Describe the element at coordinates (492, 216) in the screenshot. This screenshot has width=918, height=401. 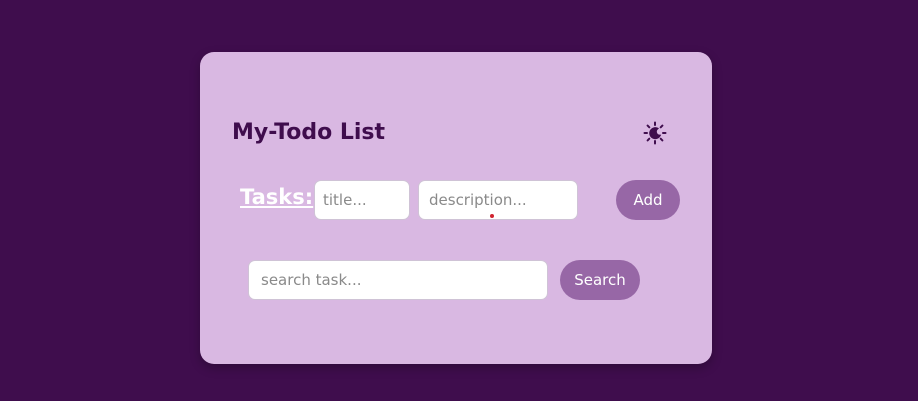
I see `text-cursor-marker` at that location.